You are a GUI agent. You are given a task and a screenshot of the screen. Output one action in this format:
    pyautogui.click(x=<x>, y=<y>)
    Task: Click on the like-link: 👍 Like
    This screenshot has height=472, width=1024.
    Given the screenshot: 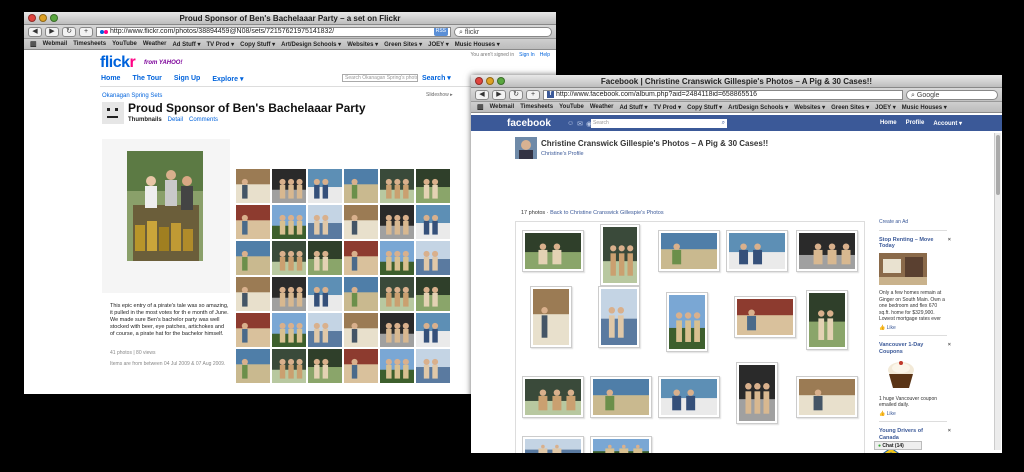 What is the action you would take?
    pyautogui.click(x=913, y=414)
    